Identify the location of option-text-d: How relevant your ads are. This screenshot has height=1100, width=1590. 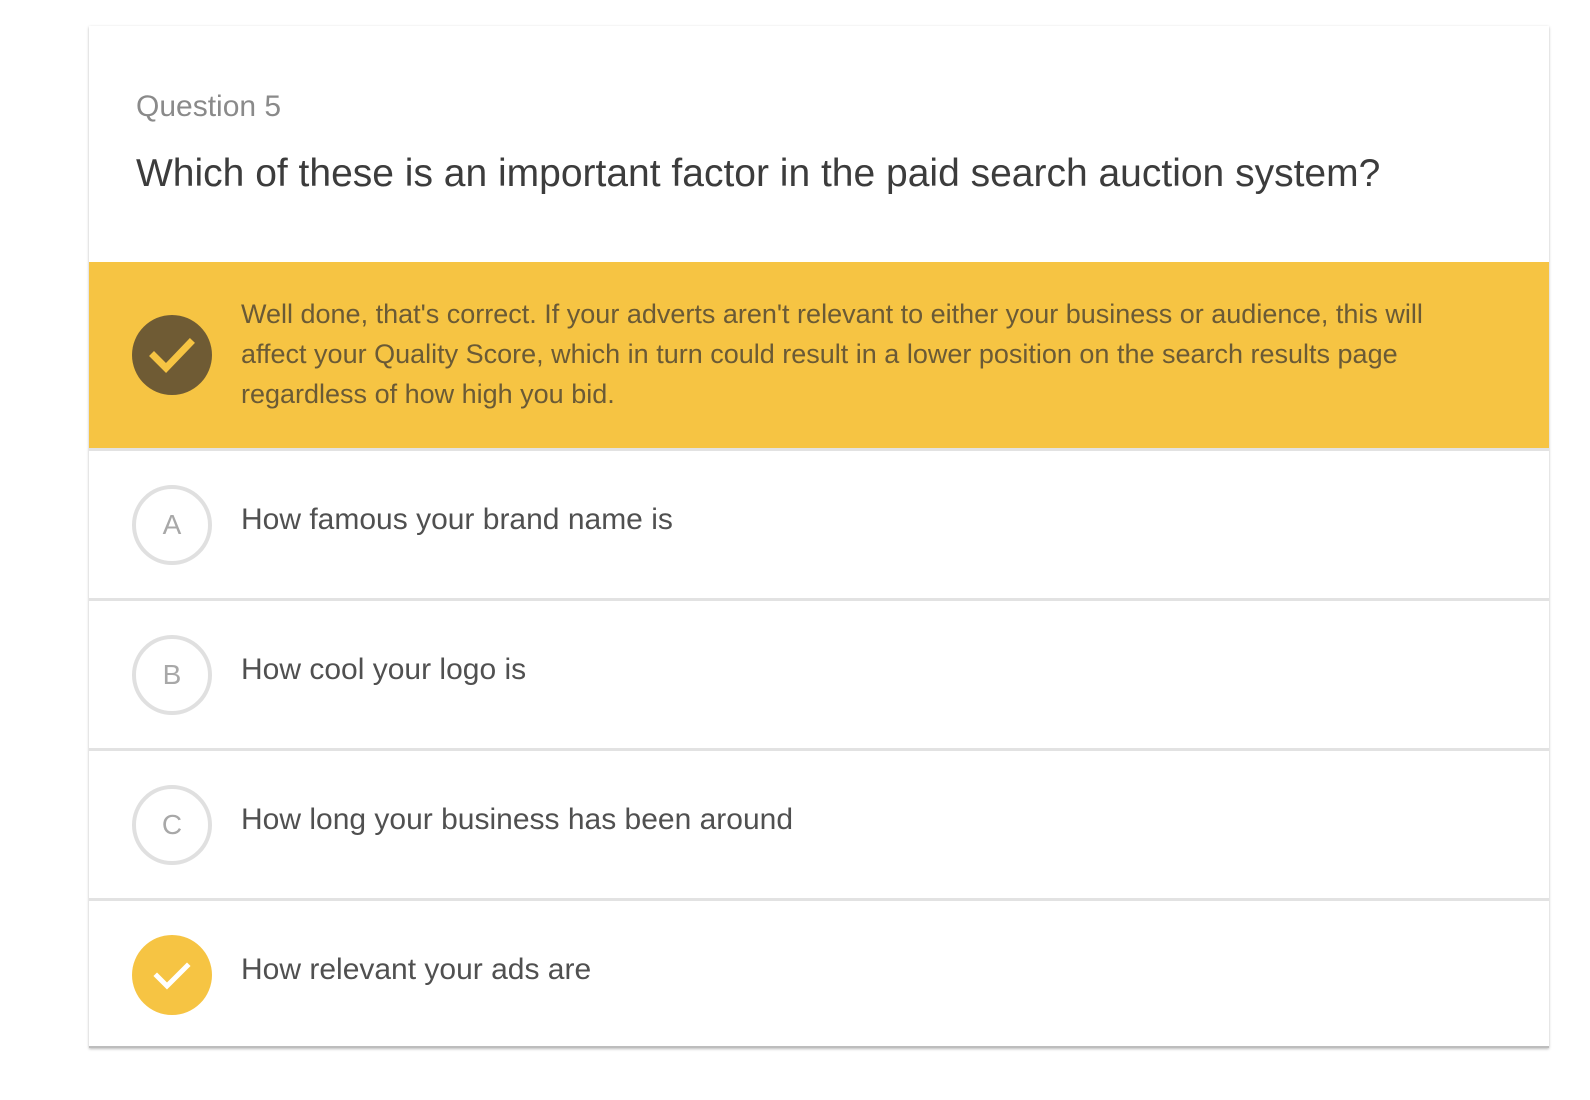
(416, 969).